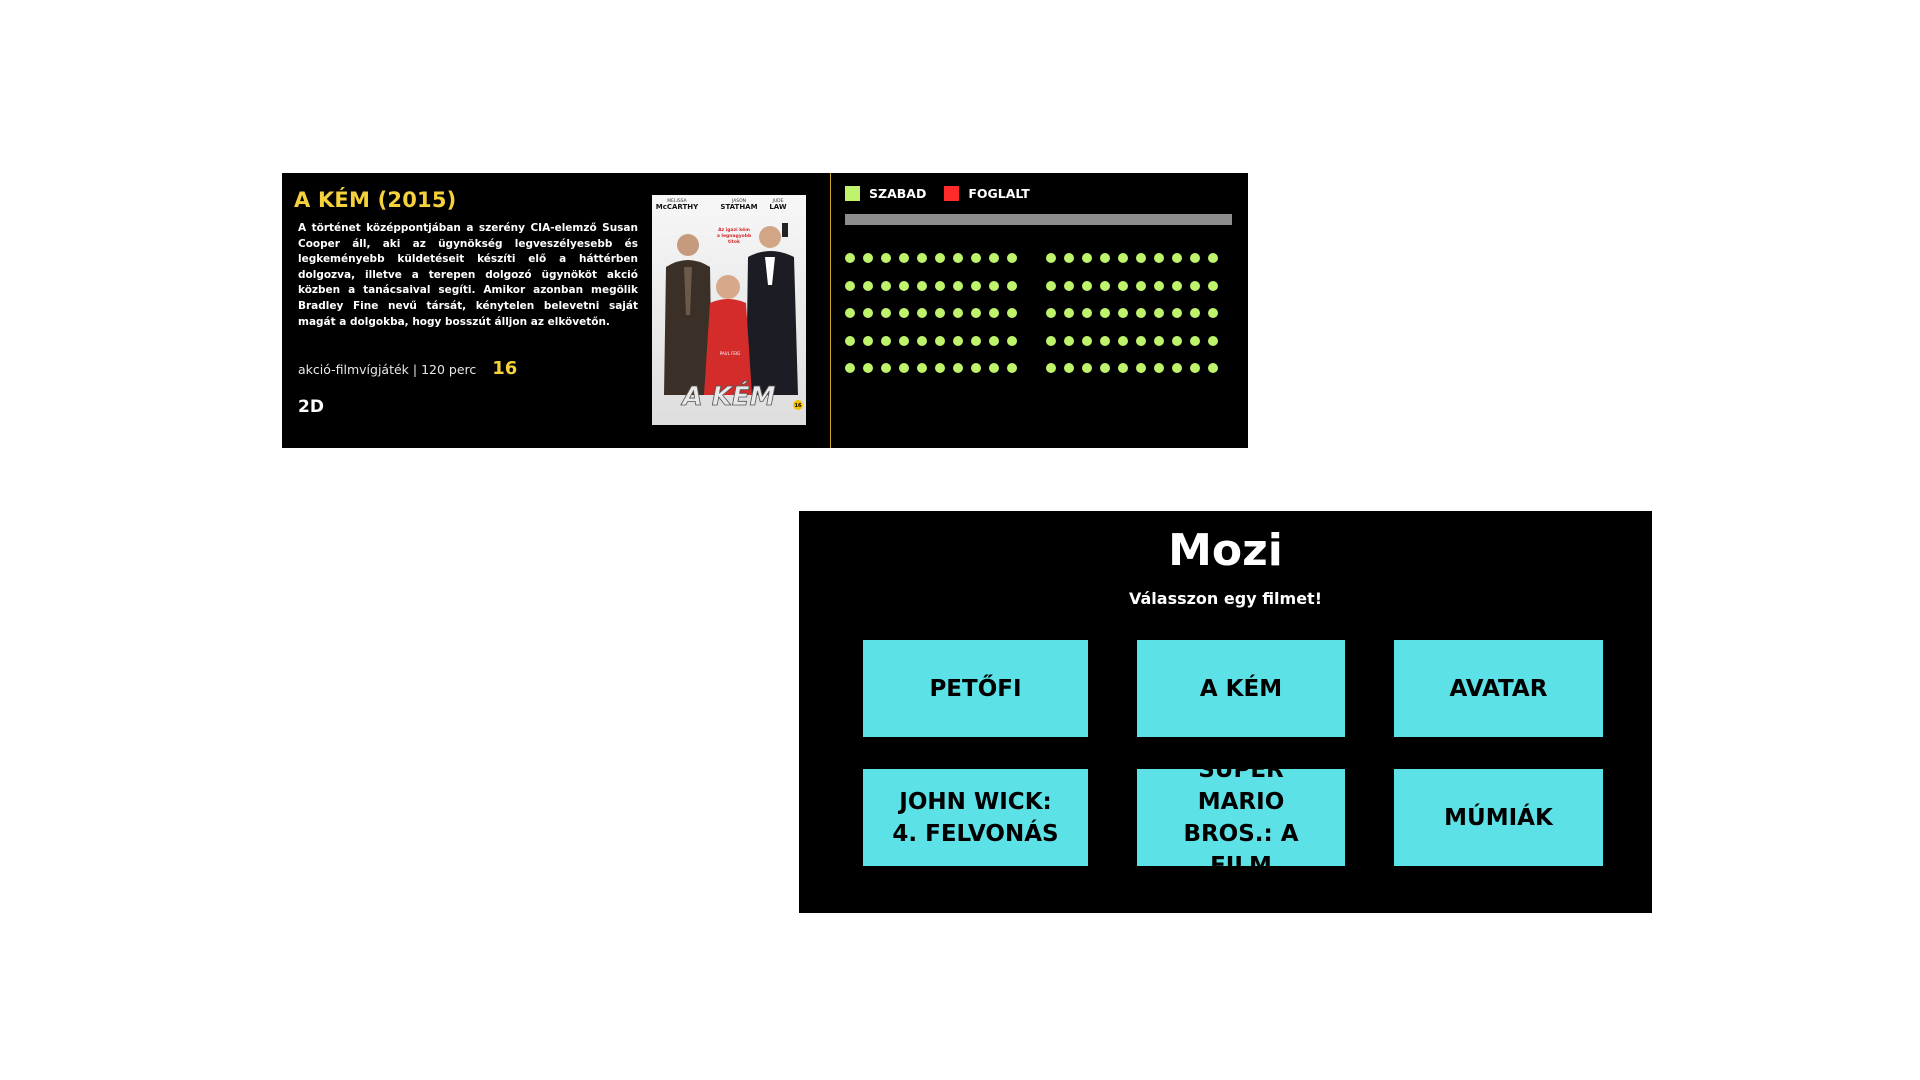  What do you see at coordinates (1241, 688) in the screenshot?
I see `movie-button-a-kem: A KÉM` at bounding box center [1241, 688].